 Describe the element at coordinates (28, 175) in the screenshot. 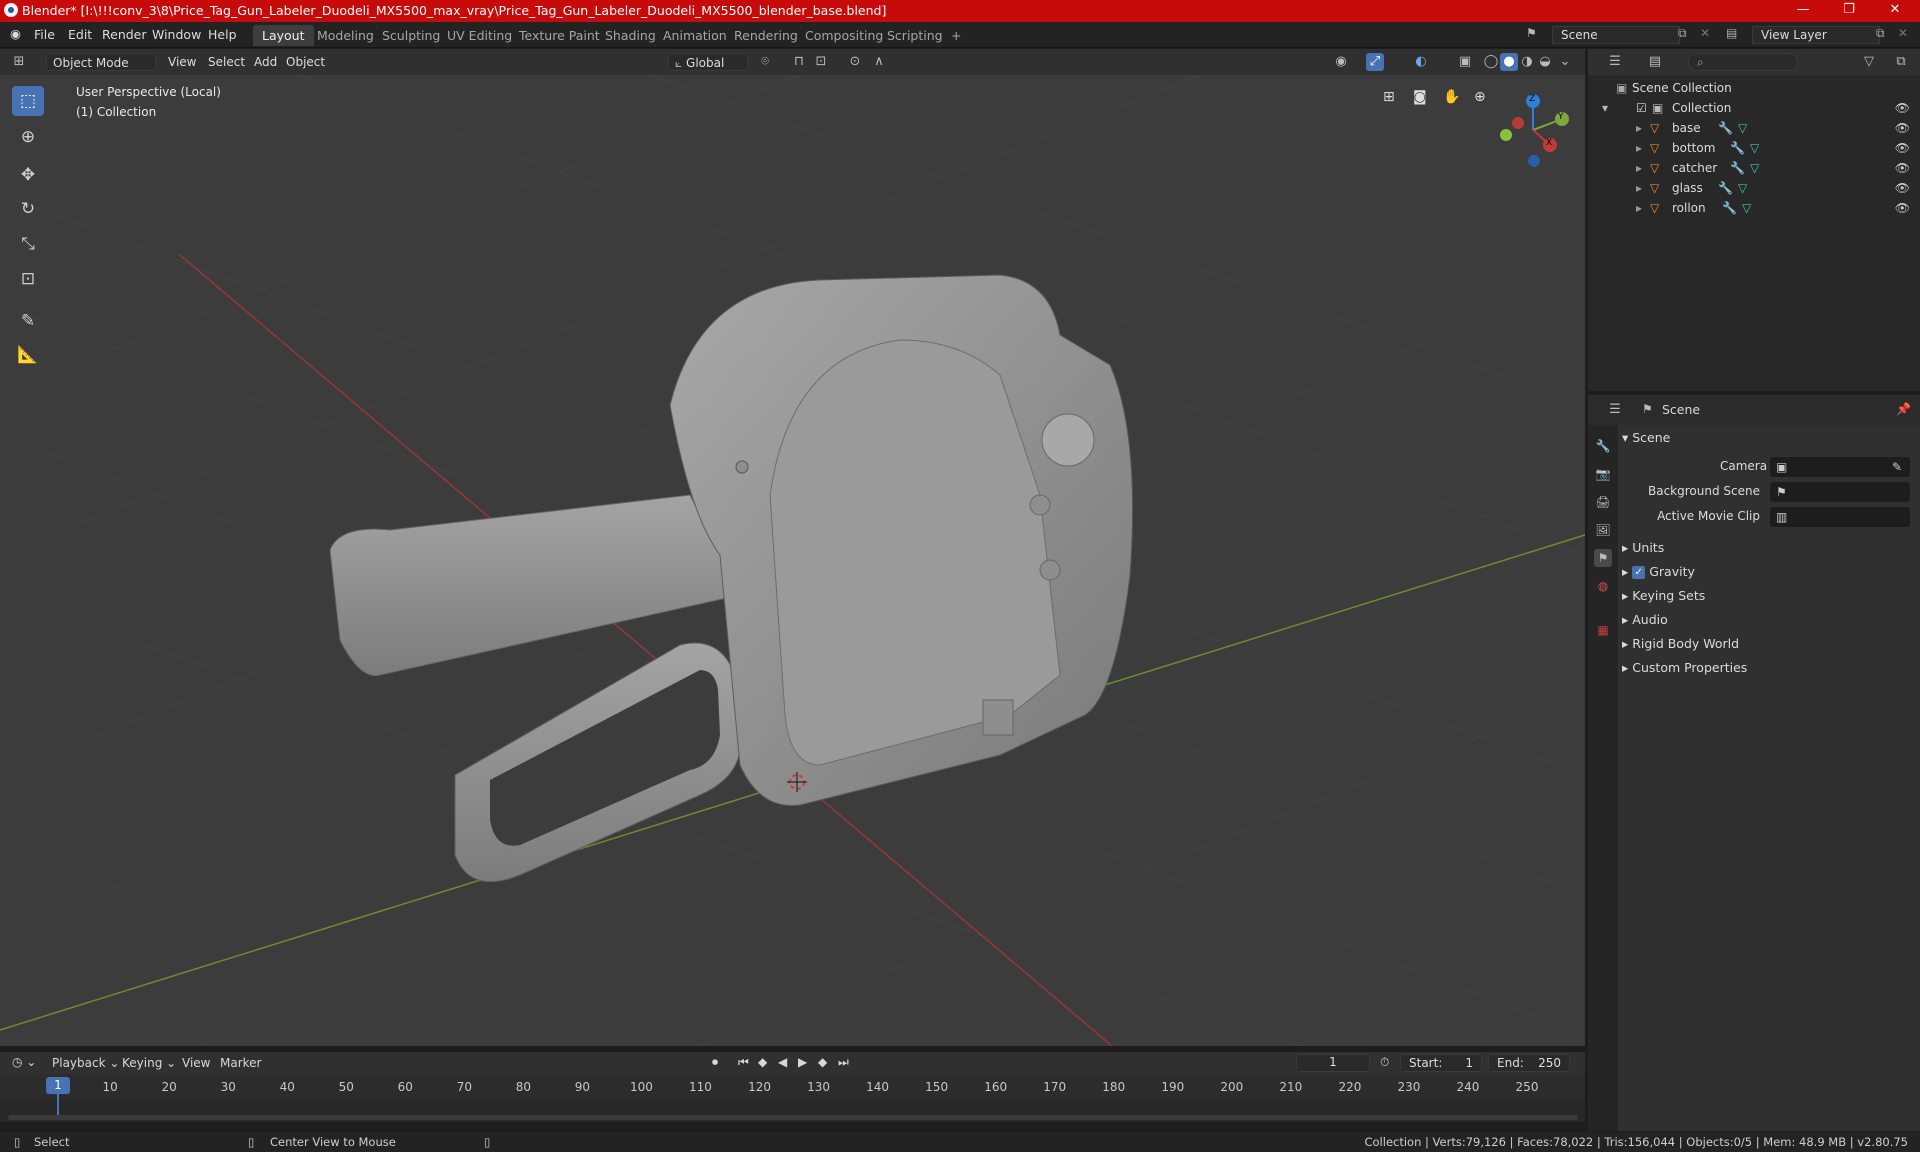

I see `move-tool-icon: ✥` at that location.